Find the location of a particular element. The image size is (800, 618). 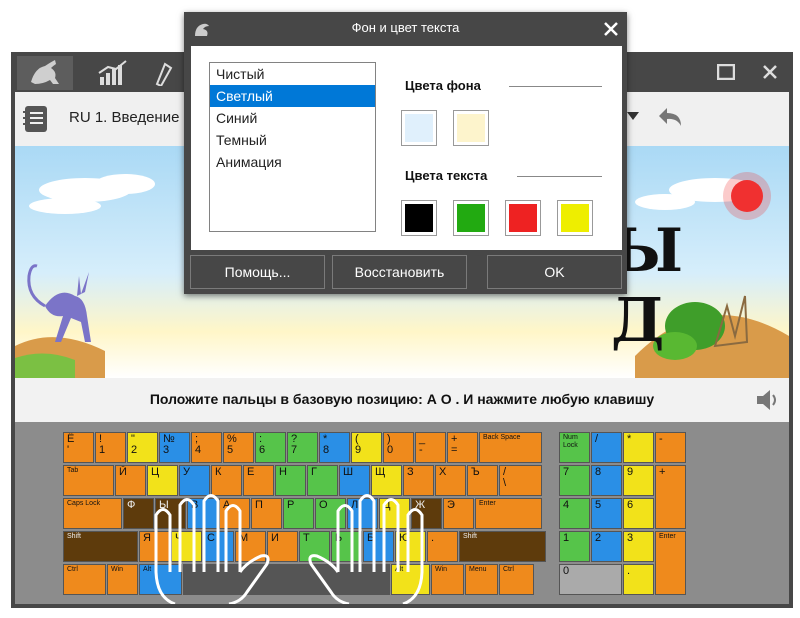

keyboard-key: Num Lock is located at coordinates (574, 447).